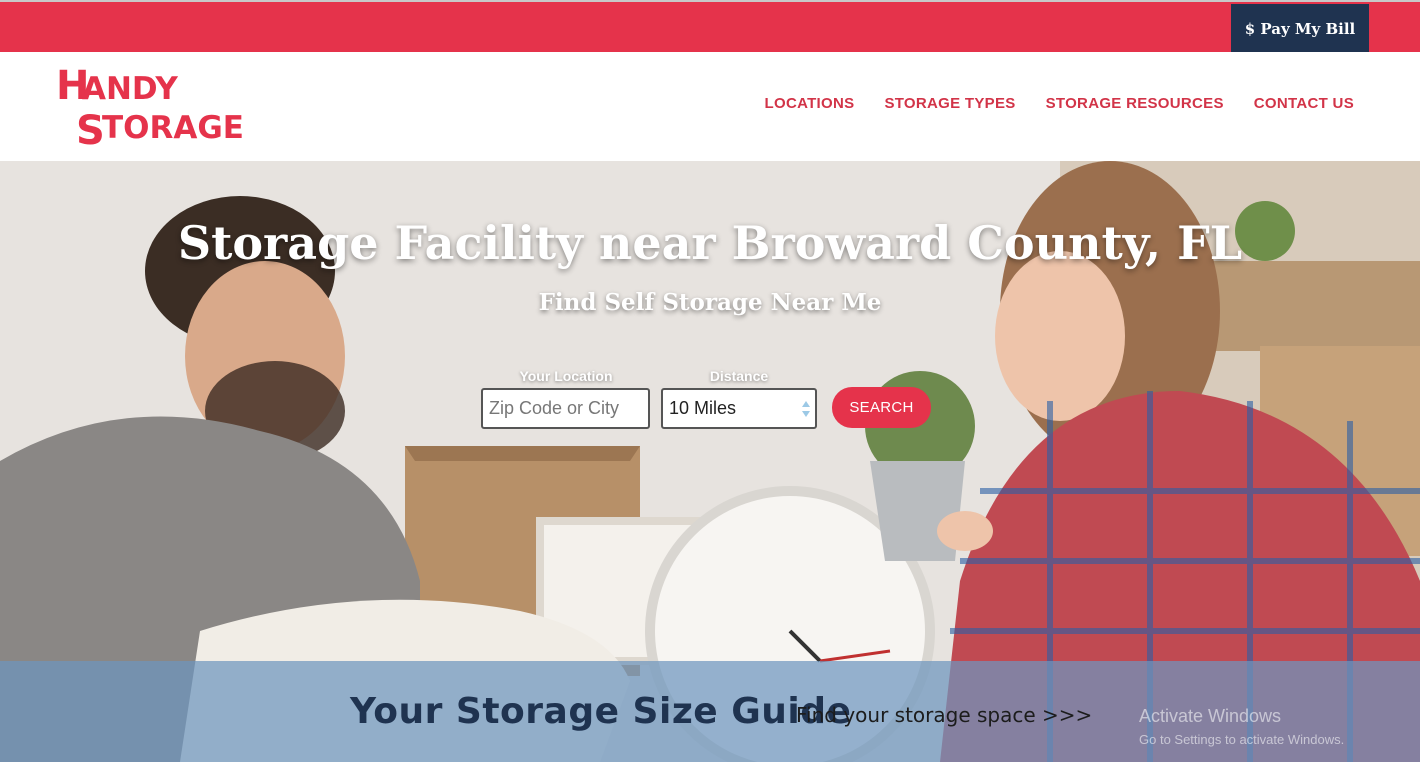 This screenshot has width=1420, height=762. What do you see at coordinates (949, 103) in the screenshot?
I see `nav-storage-types: STORAGE TYPES` at bounding box center [949, 103].